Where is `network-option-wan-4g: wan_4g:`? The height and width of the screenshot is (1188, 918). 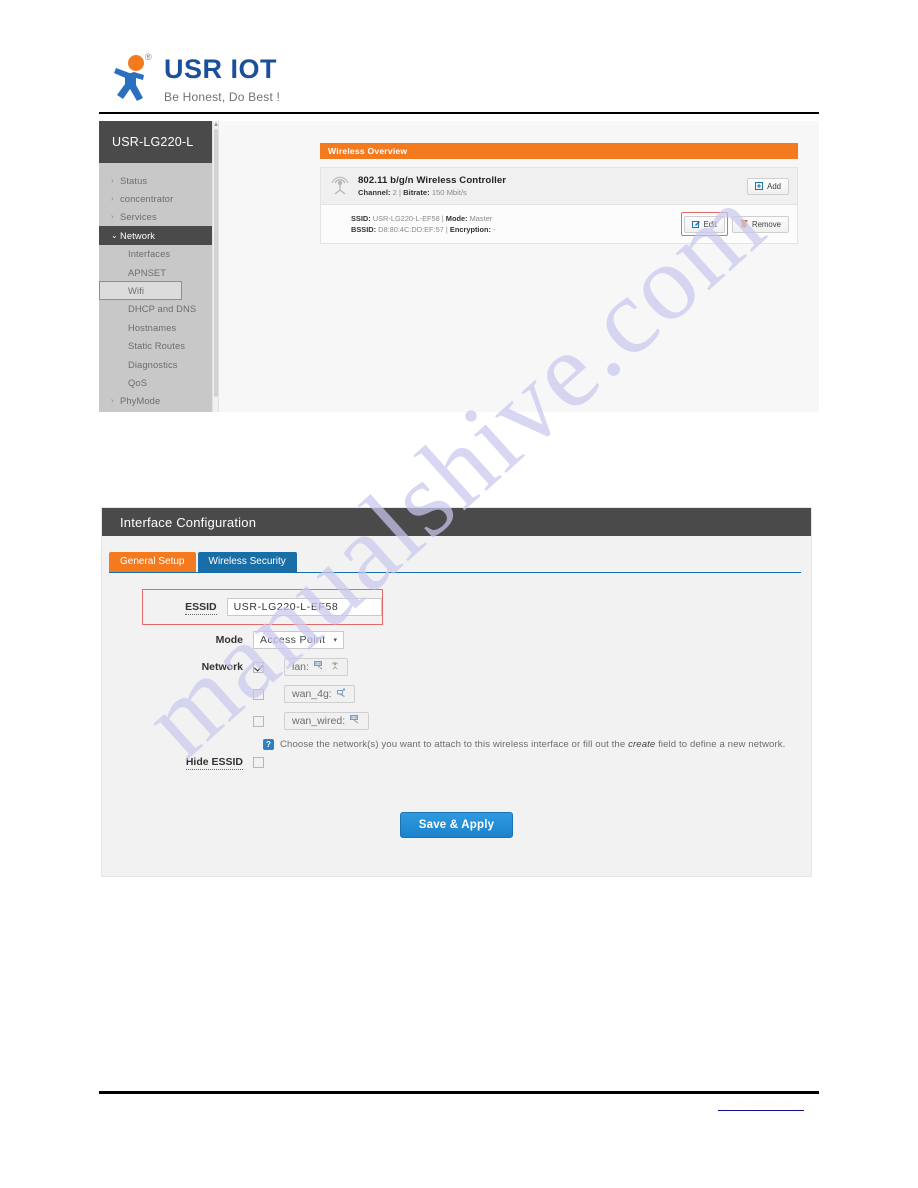
network-option-wan-4g: wan_4g: is located at coordinates (319, 694).